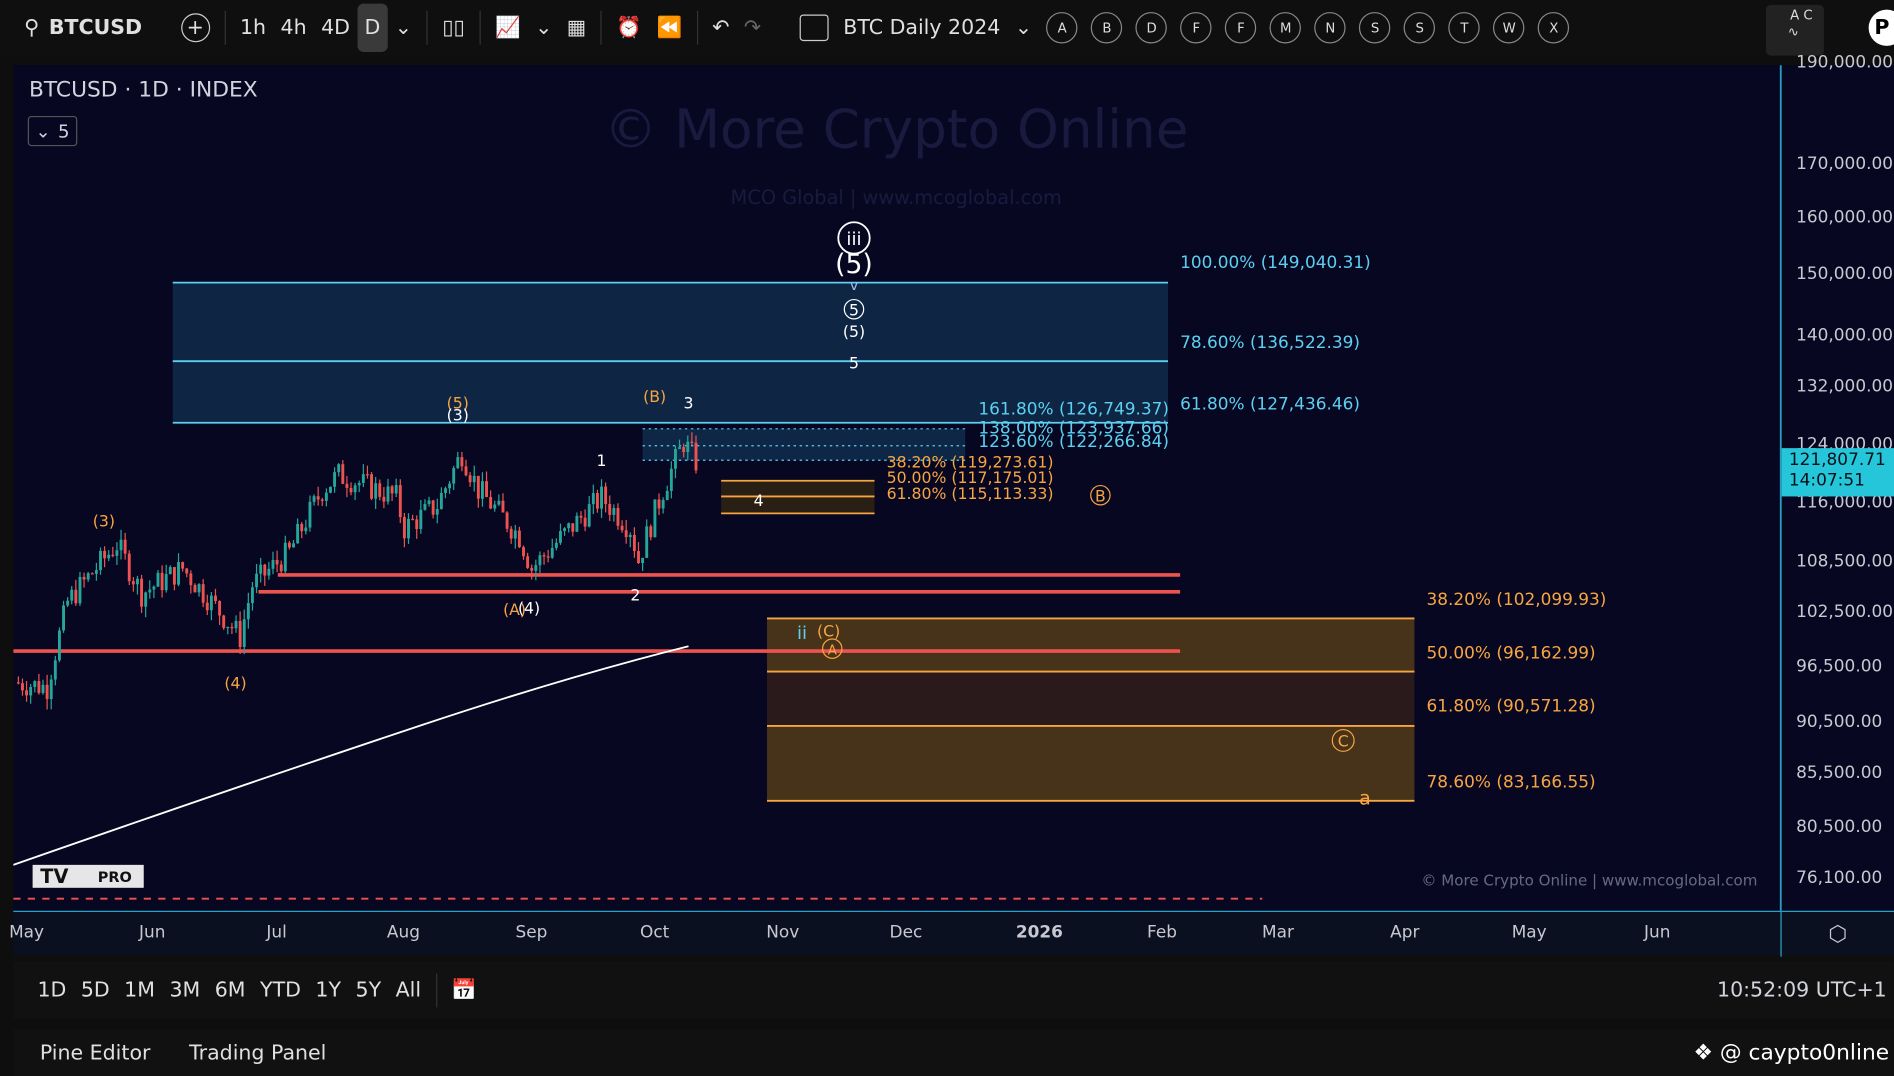 Image resolution: width=1894 pixels, height=1076 pixels. I want to click on clock: 10:52:09 UTC+1, so click(1802, 990).